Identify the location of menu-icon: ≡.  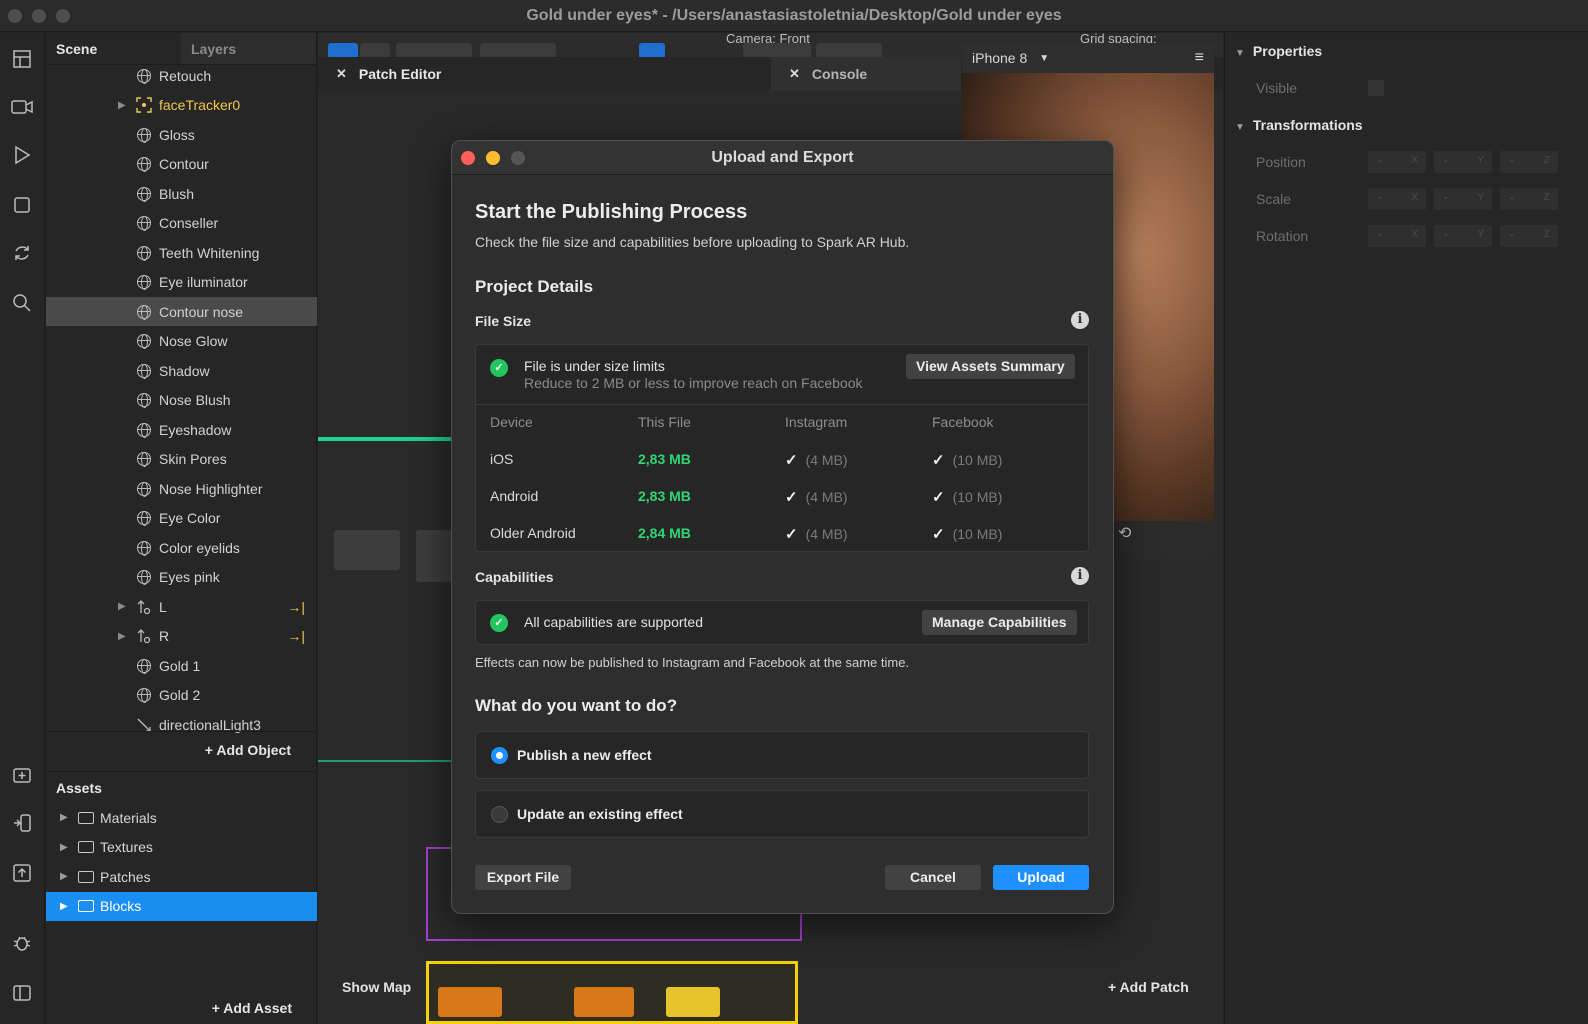
(1199, 58).